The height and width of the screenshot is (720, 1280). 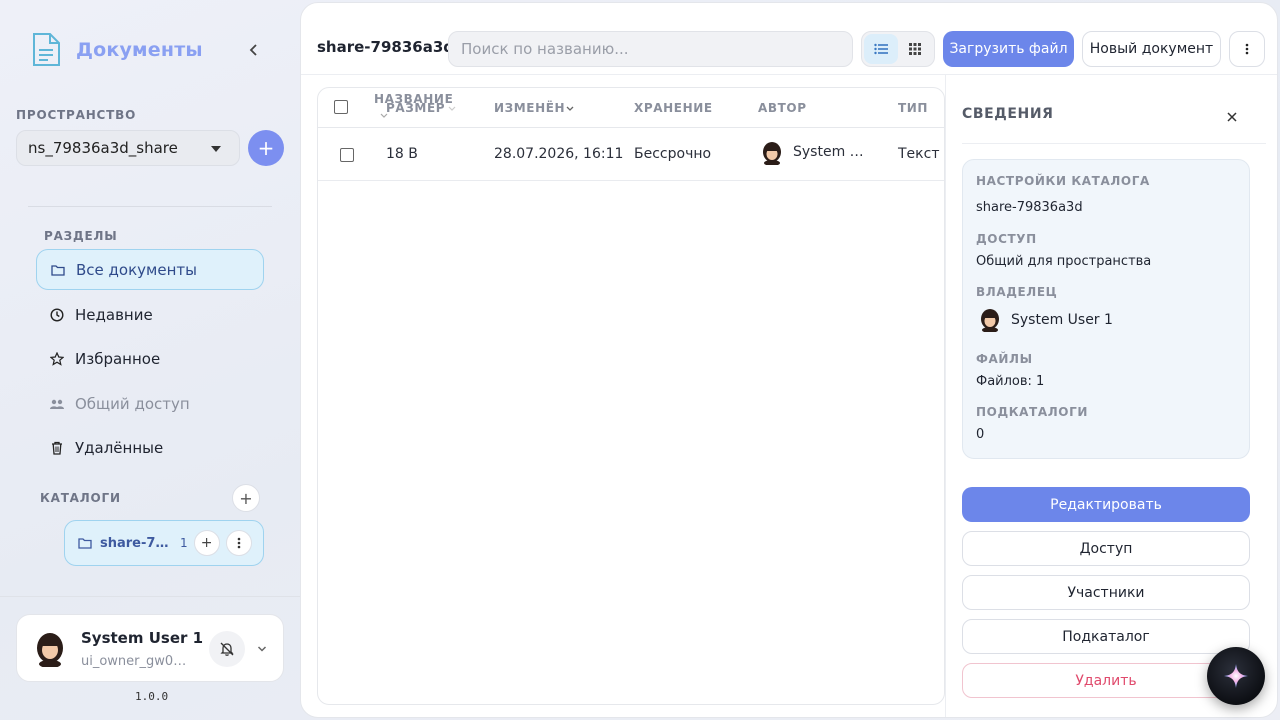 What do you see at coordinates (262, 649) in the screenshot?
I see `user-menu-chevron-icon` at bounding box center [262, 649].